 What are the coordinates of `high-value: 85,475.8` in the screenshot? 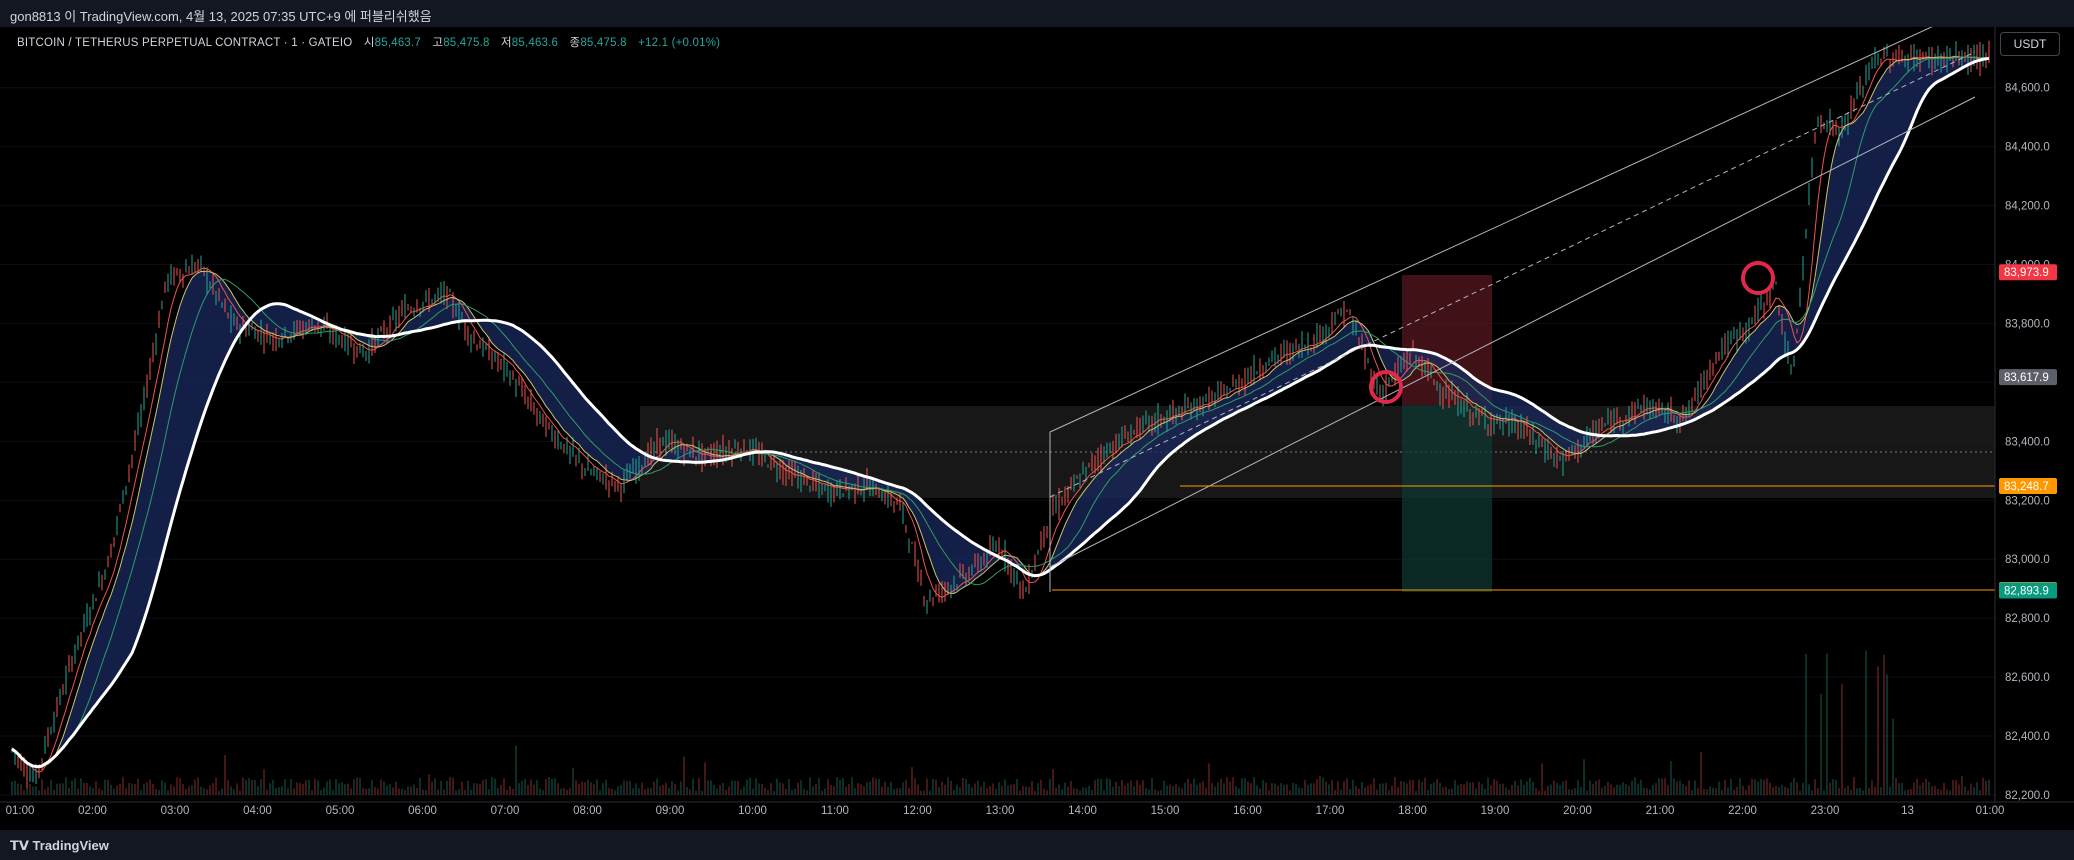 It's located at (466, 43).